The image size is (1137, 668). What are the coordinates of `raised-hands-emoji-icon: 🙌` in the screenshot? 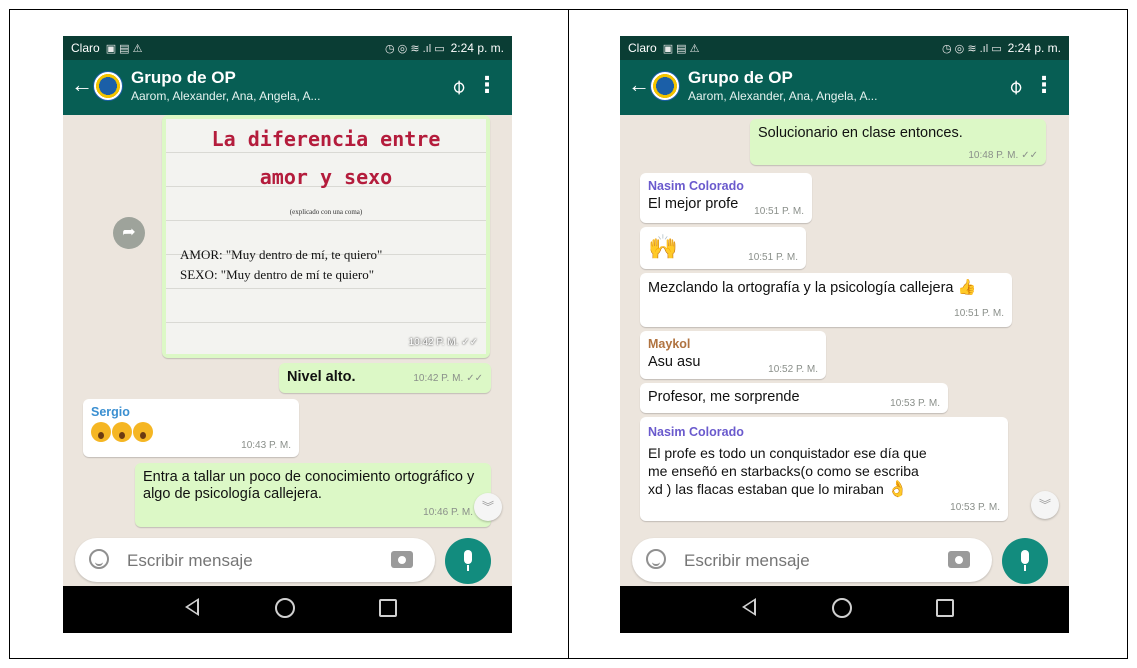 It's located at (663, 247).